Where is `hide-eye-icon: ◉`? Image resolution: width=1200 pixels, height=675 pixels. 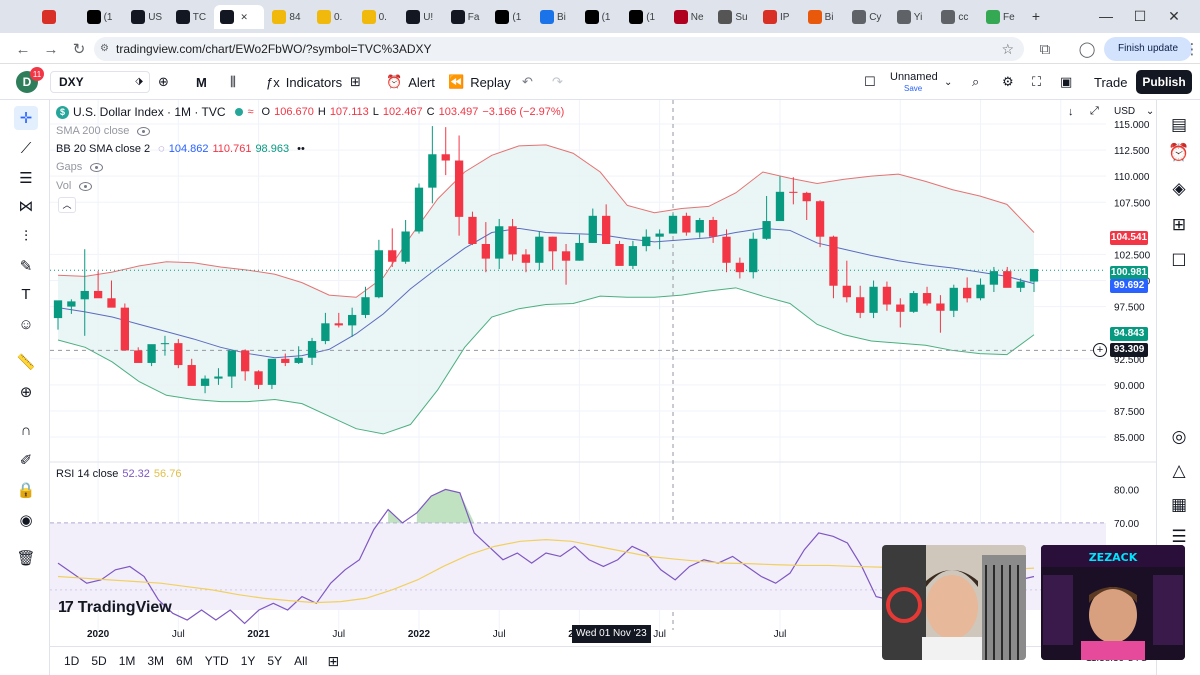 hide-eye-icon: ◉ is located at coordinates (26, 520).